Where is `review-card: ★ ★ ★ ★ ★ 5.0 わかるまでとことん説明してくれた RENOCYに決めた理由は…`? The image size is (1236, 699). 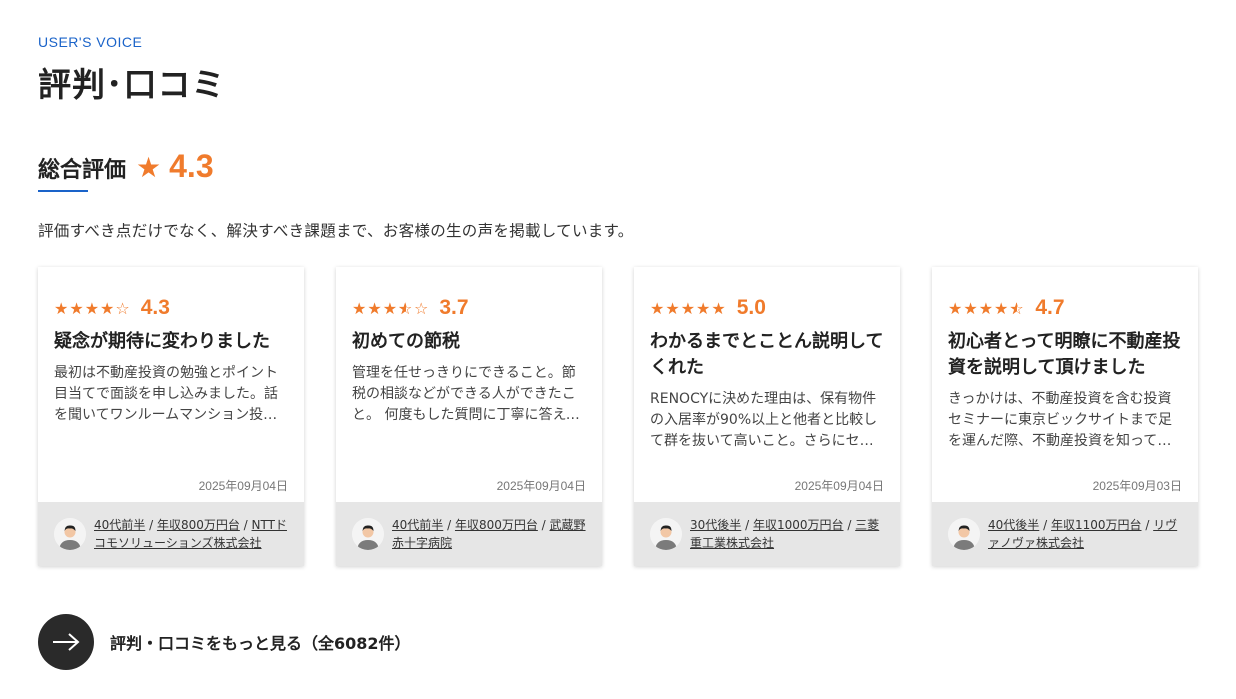 review-card: ★ ★ ★ ★ ★ 5.0 わかるまでとことん説明してくれた RENOCYに決めた理由は… is located at coordinates (767, 416).